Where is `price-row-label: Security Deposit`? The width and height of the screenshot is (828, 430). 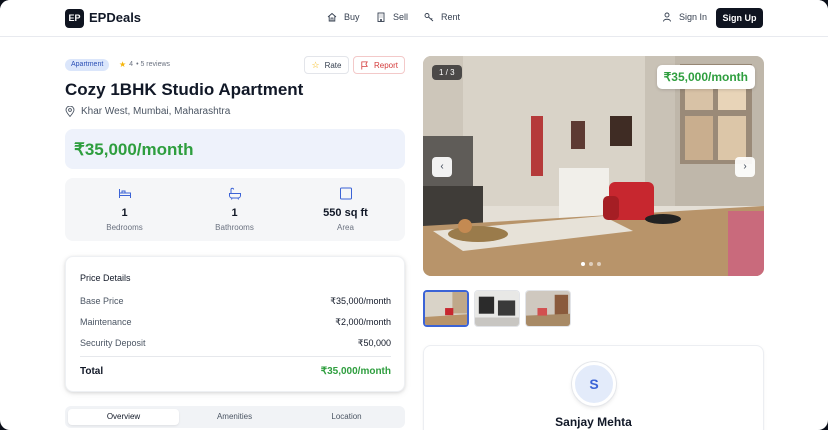 price-row-label: Security Deposit is located at coordinates (113, 343).